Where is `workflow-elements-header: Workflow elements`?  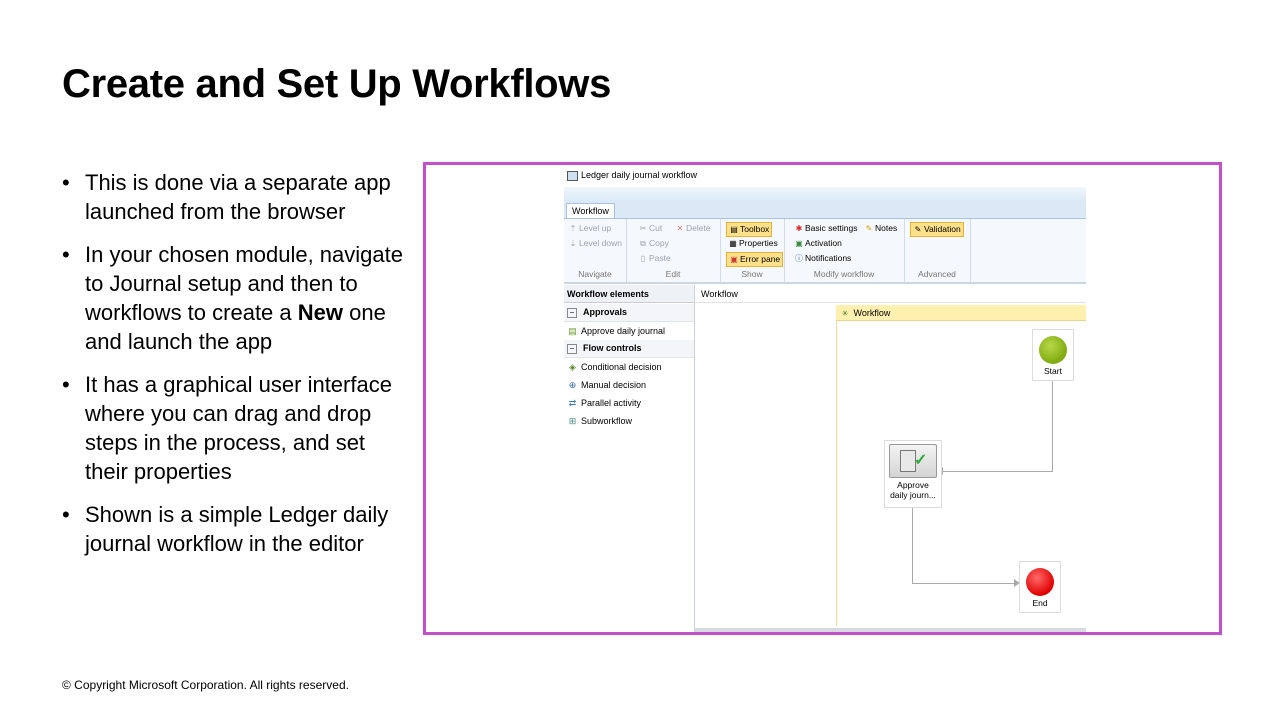
workflow-elements-header: Workflow elements is located at coordinates (629, 294).